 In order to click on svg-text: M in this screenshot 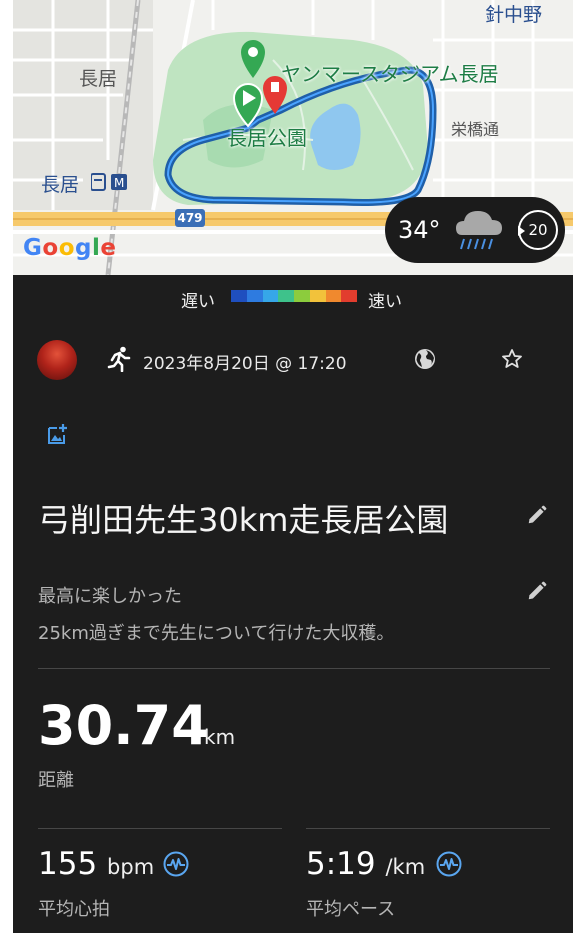, I will do `click(119, 183)`.